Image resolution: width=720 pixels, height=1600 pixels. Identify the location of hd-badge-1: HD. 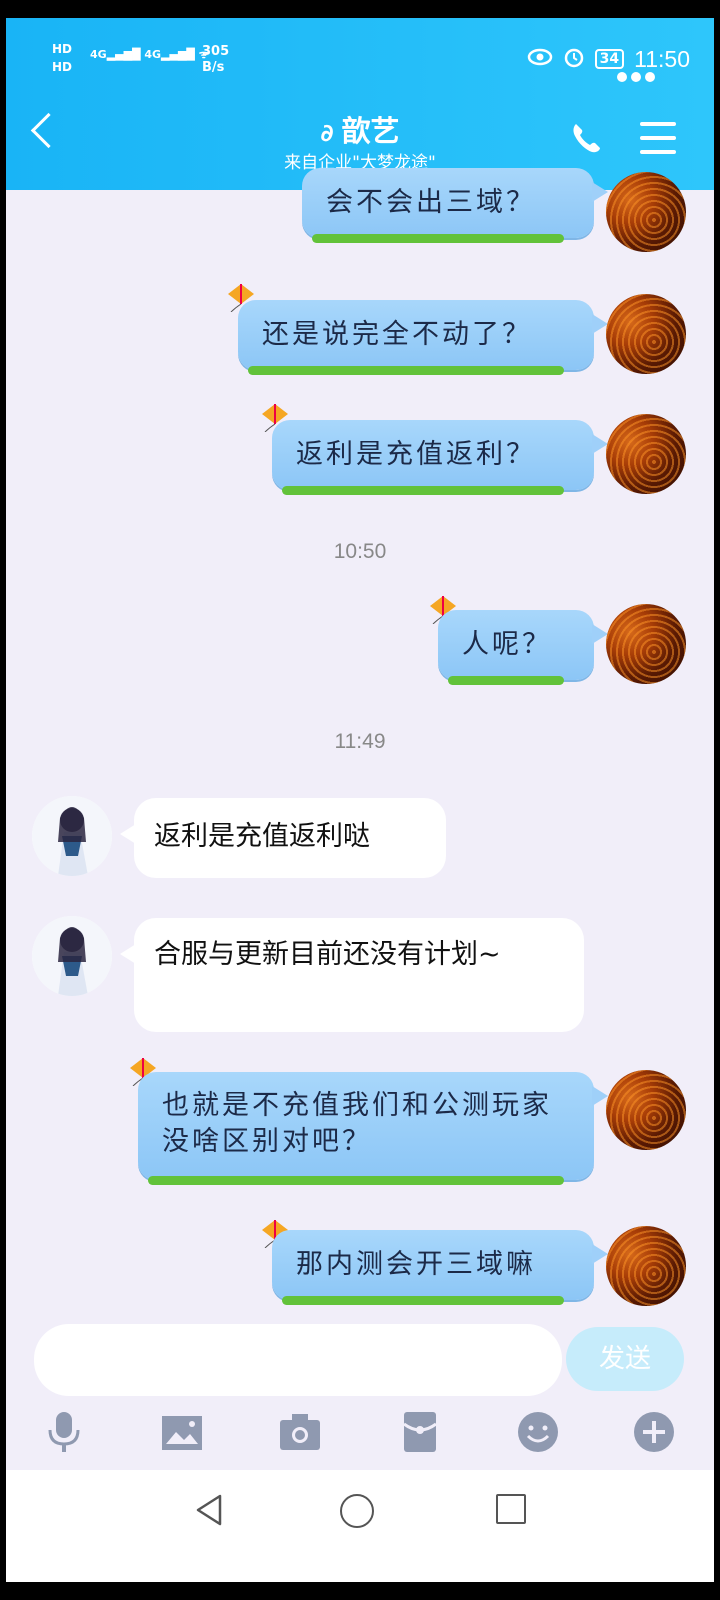
(62, 49).